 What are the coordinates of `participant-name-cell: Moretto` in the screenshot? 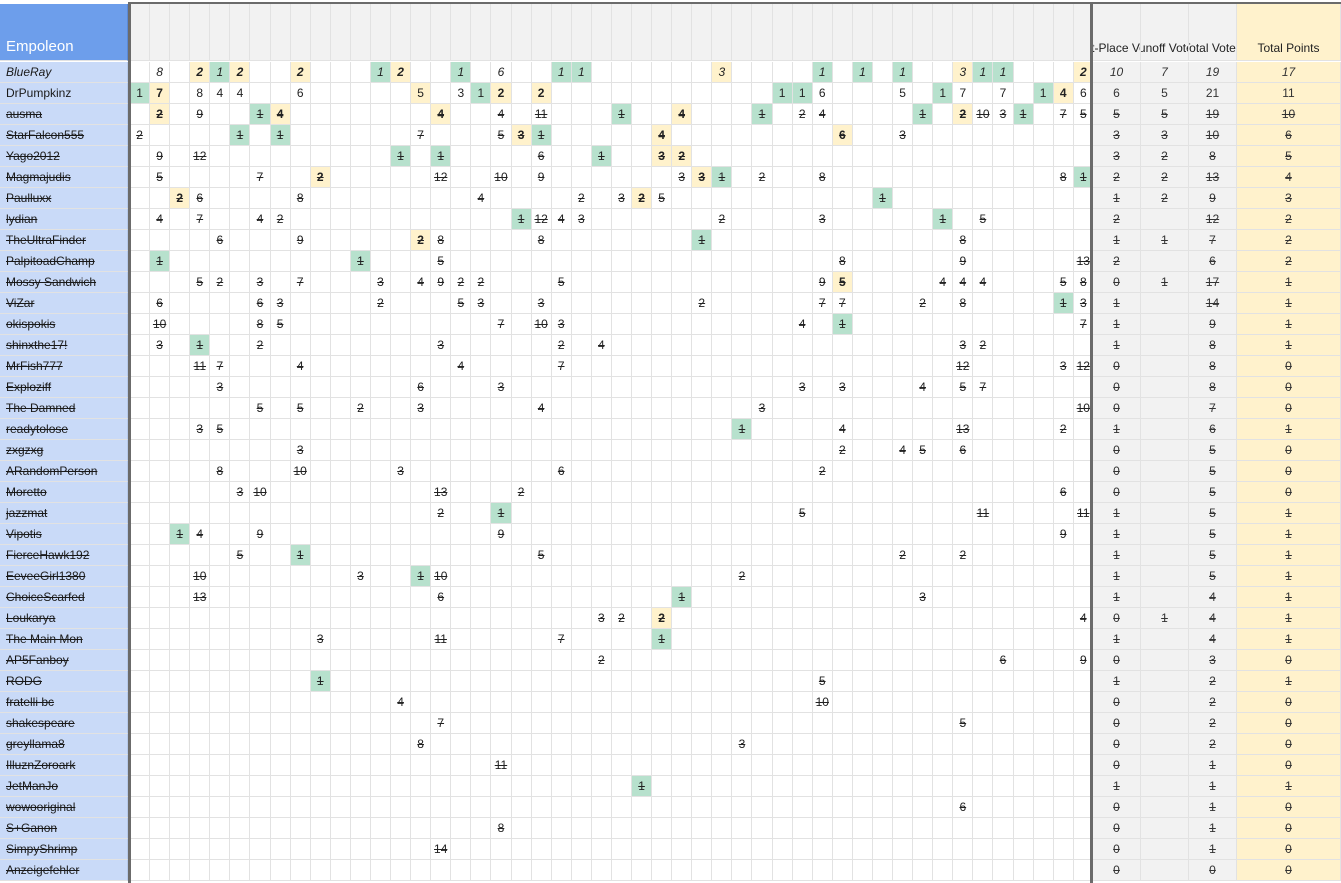 It's located at (64, 492).